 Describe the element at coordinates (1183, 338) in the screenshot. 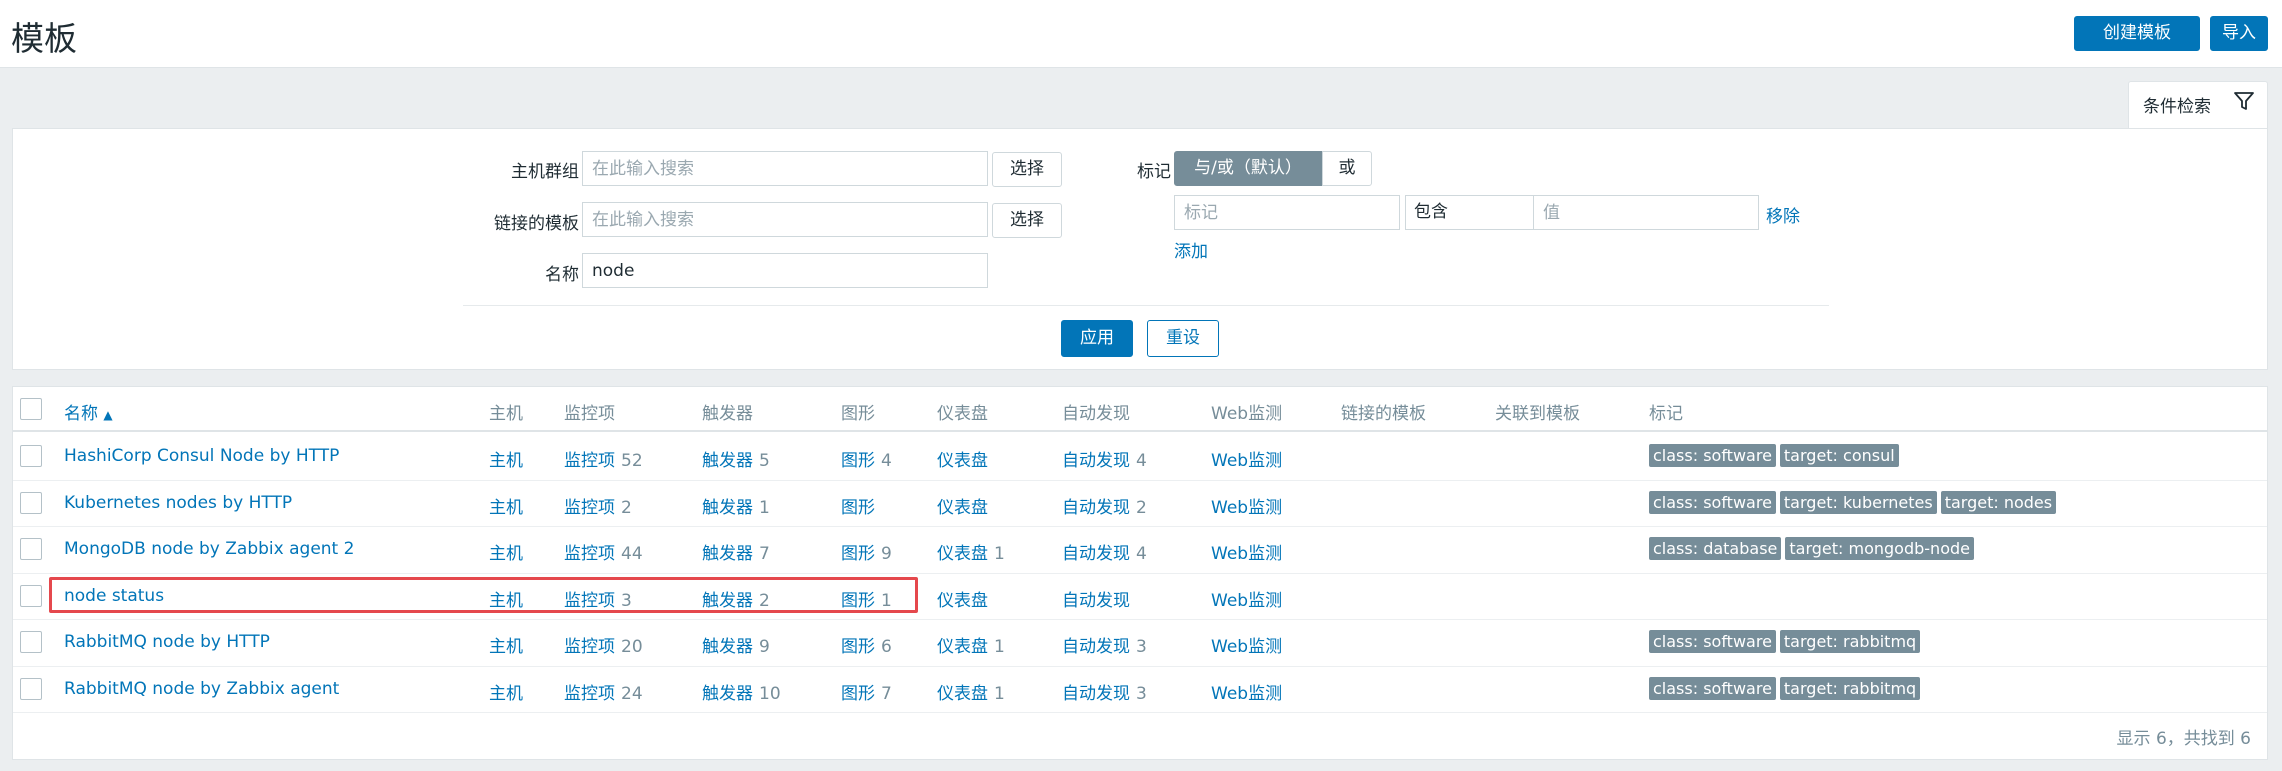

I see `reset-button: 重设` at that location.